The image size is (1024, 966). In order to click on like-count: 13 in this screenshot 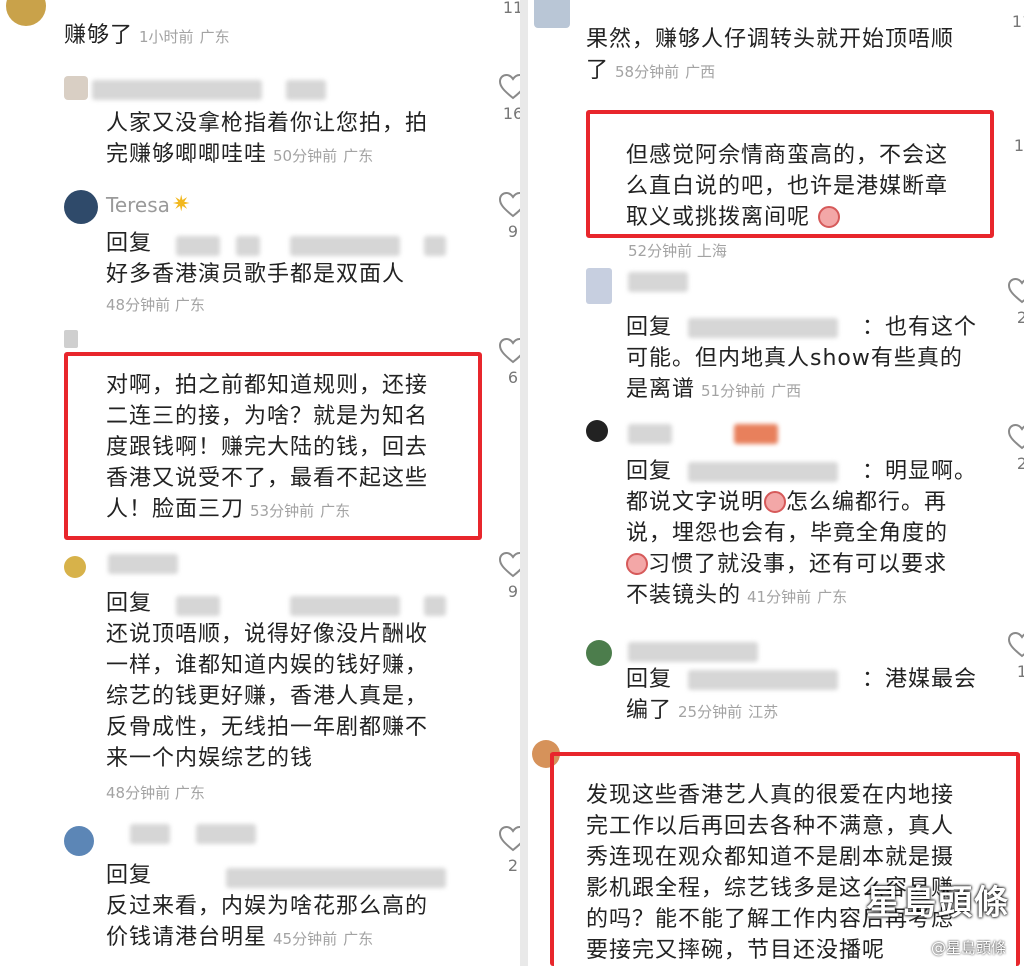, I will do `click(1018, 145)`.